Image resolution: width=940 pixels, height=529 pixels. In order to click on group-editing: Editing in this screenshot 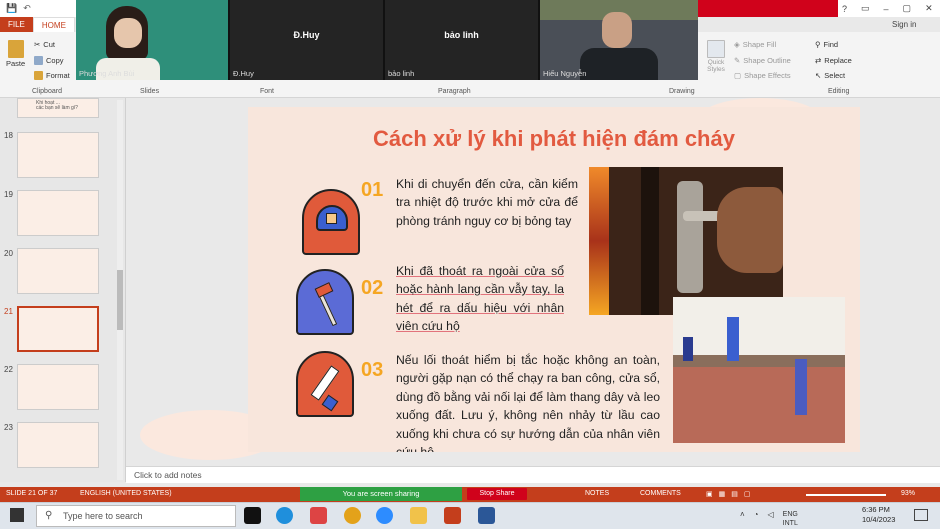, I will do `click(839, 91)`.